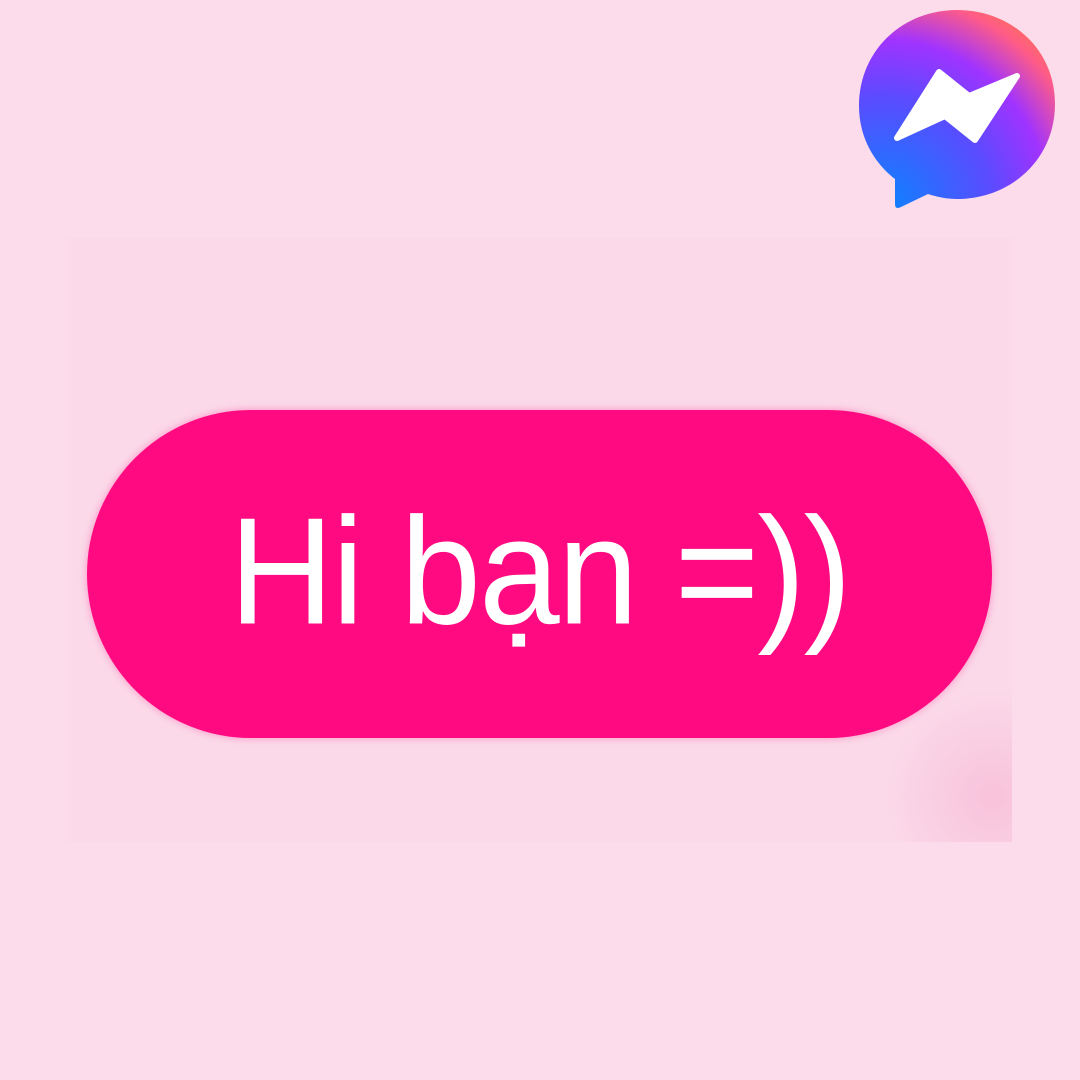  What do you see at coordinates (957, 109) in the screenshot?
I see `messenger-logo-icon` at bounding box center [957, 109].